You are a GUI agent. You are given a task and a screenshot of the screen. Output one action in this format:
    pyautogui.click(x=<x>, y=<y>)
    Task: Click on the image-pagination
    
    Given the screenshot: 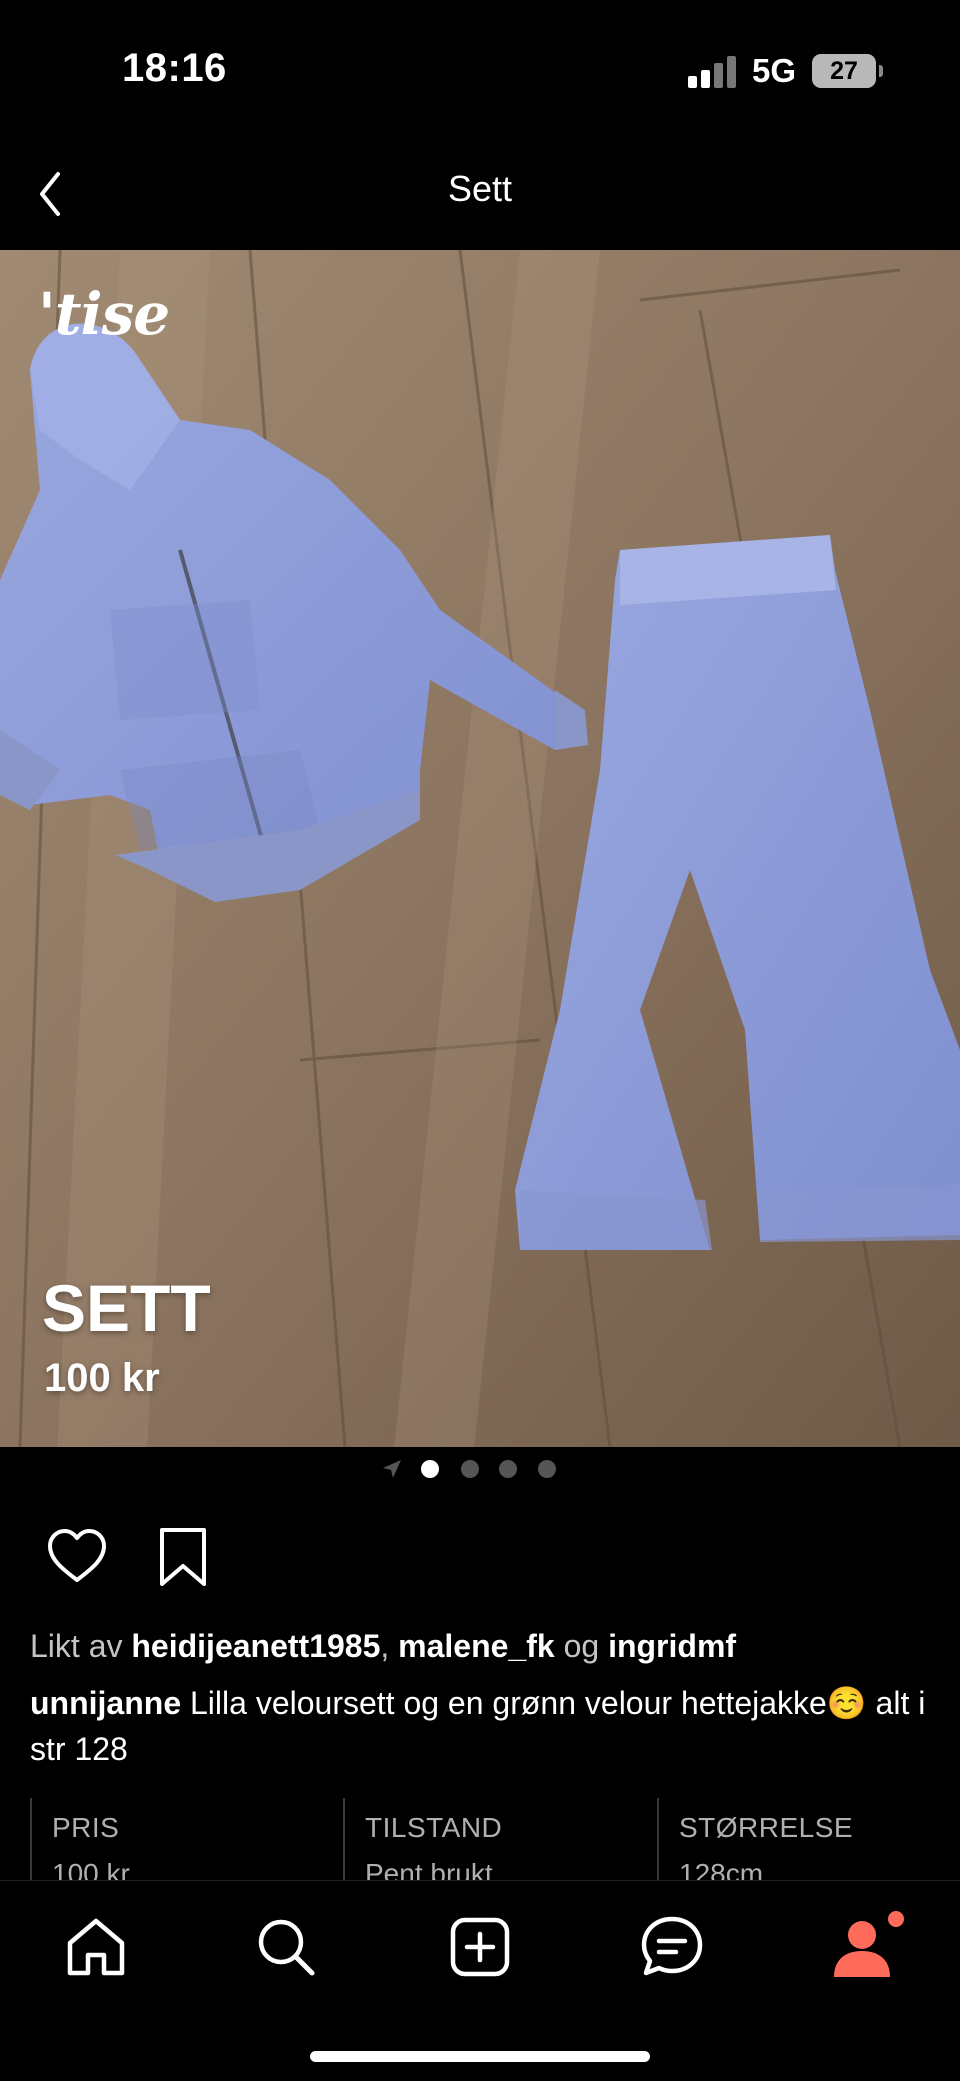 What is the action you would take?
    pyautogui.click(x=480, y=1468)
    